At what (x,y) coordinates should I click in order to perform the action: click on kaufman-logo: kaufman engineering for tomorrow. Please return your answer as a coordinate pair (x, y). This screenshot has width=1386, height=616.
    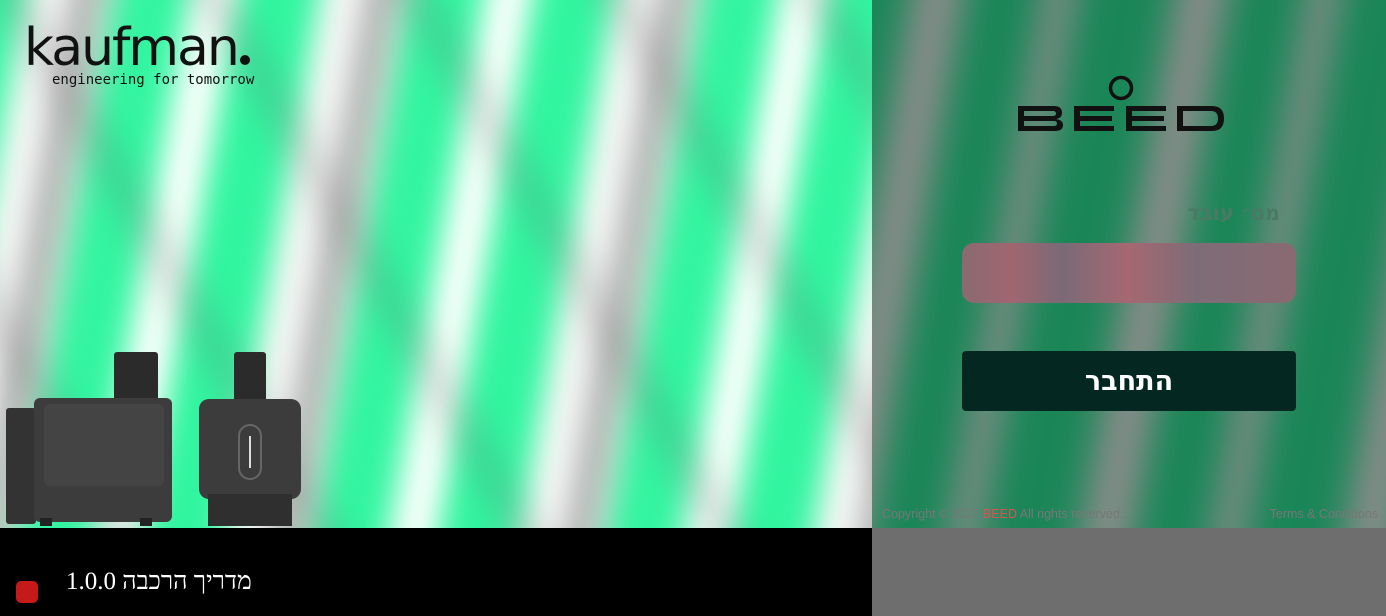
    Looking at the image, I should click on (139, 55).